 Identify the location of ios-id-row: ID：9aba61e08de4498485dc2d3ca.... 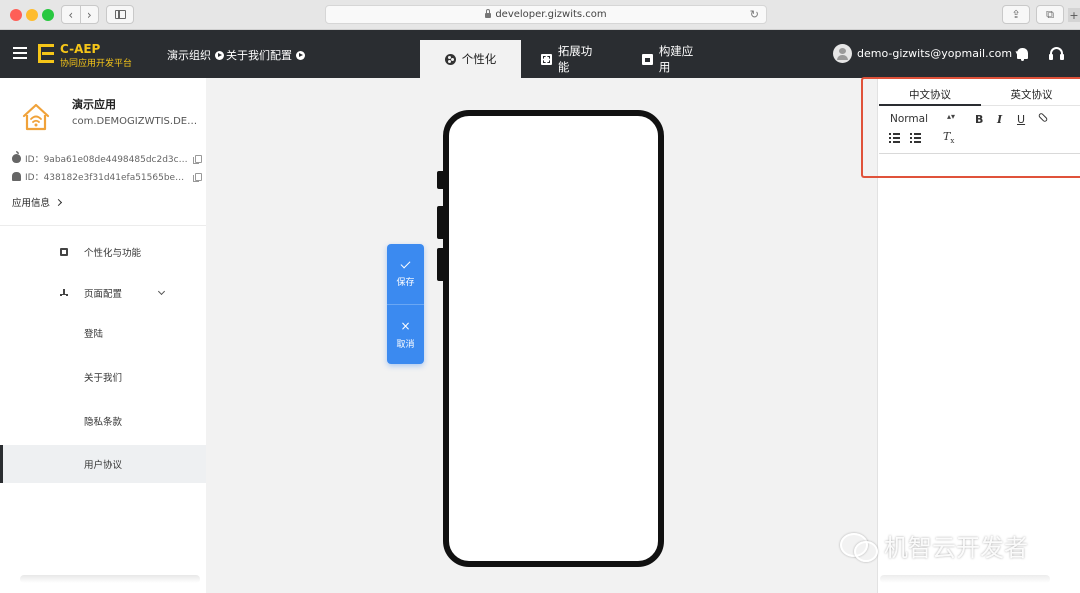
(107, 158).